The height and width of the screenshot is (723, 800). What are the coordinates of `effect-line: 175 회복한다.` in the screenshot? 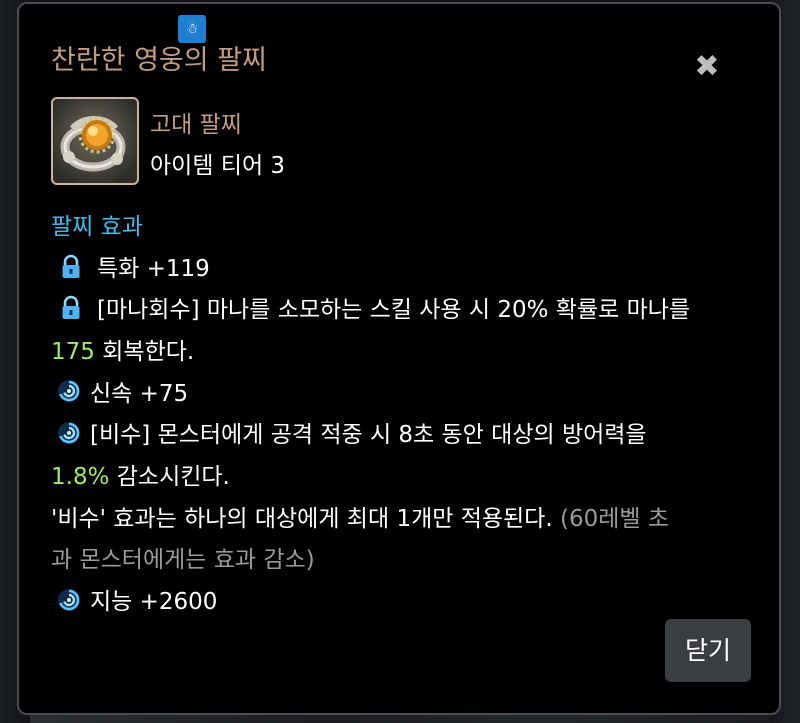 It's located at (122, 349).